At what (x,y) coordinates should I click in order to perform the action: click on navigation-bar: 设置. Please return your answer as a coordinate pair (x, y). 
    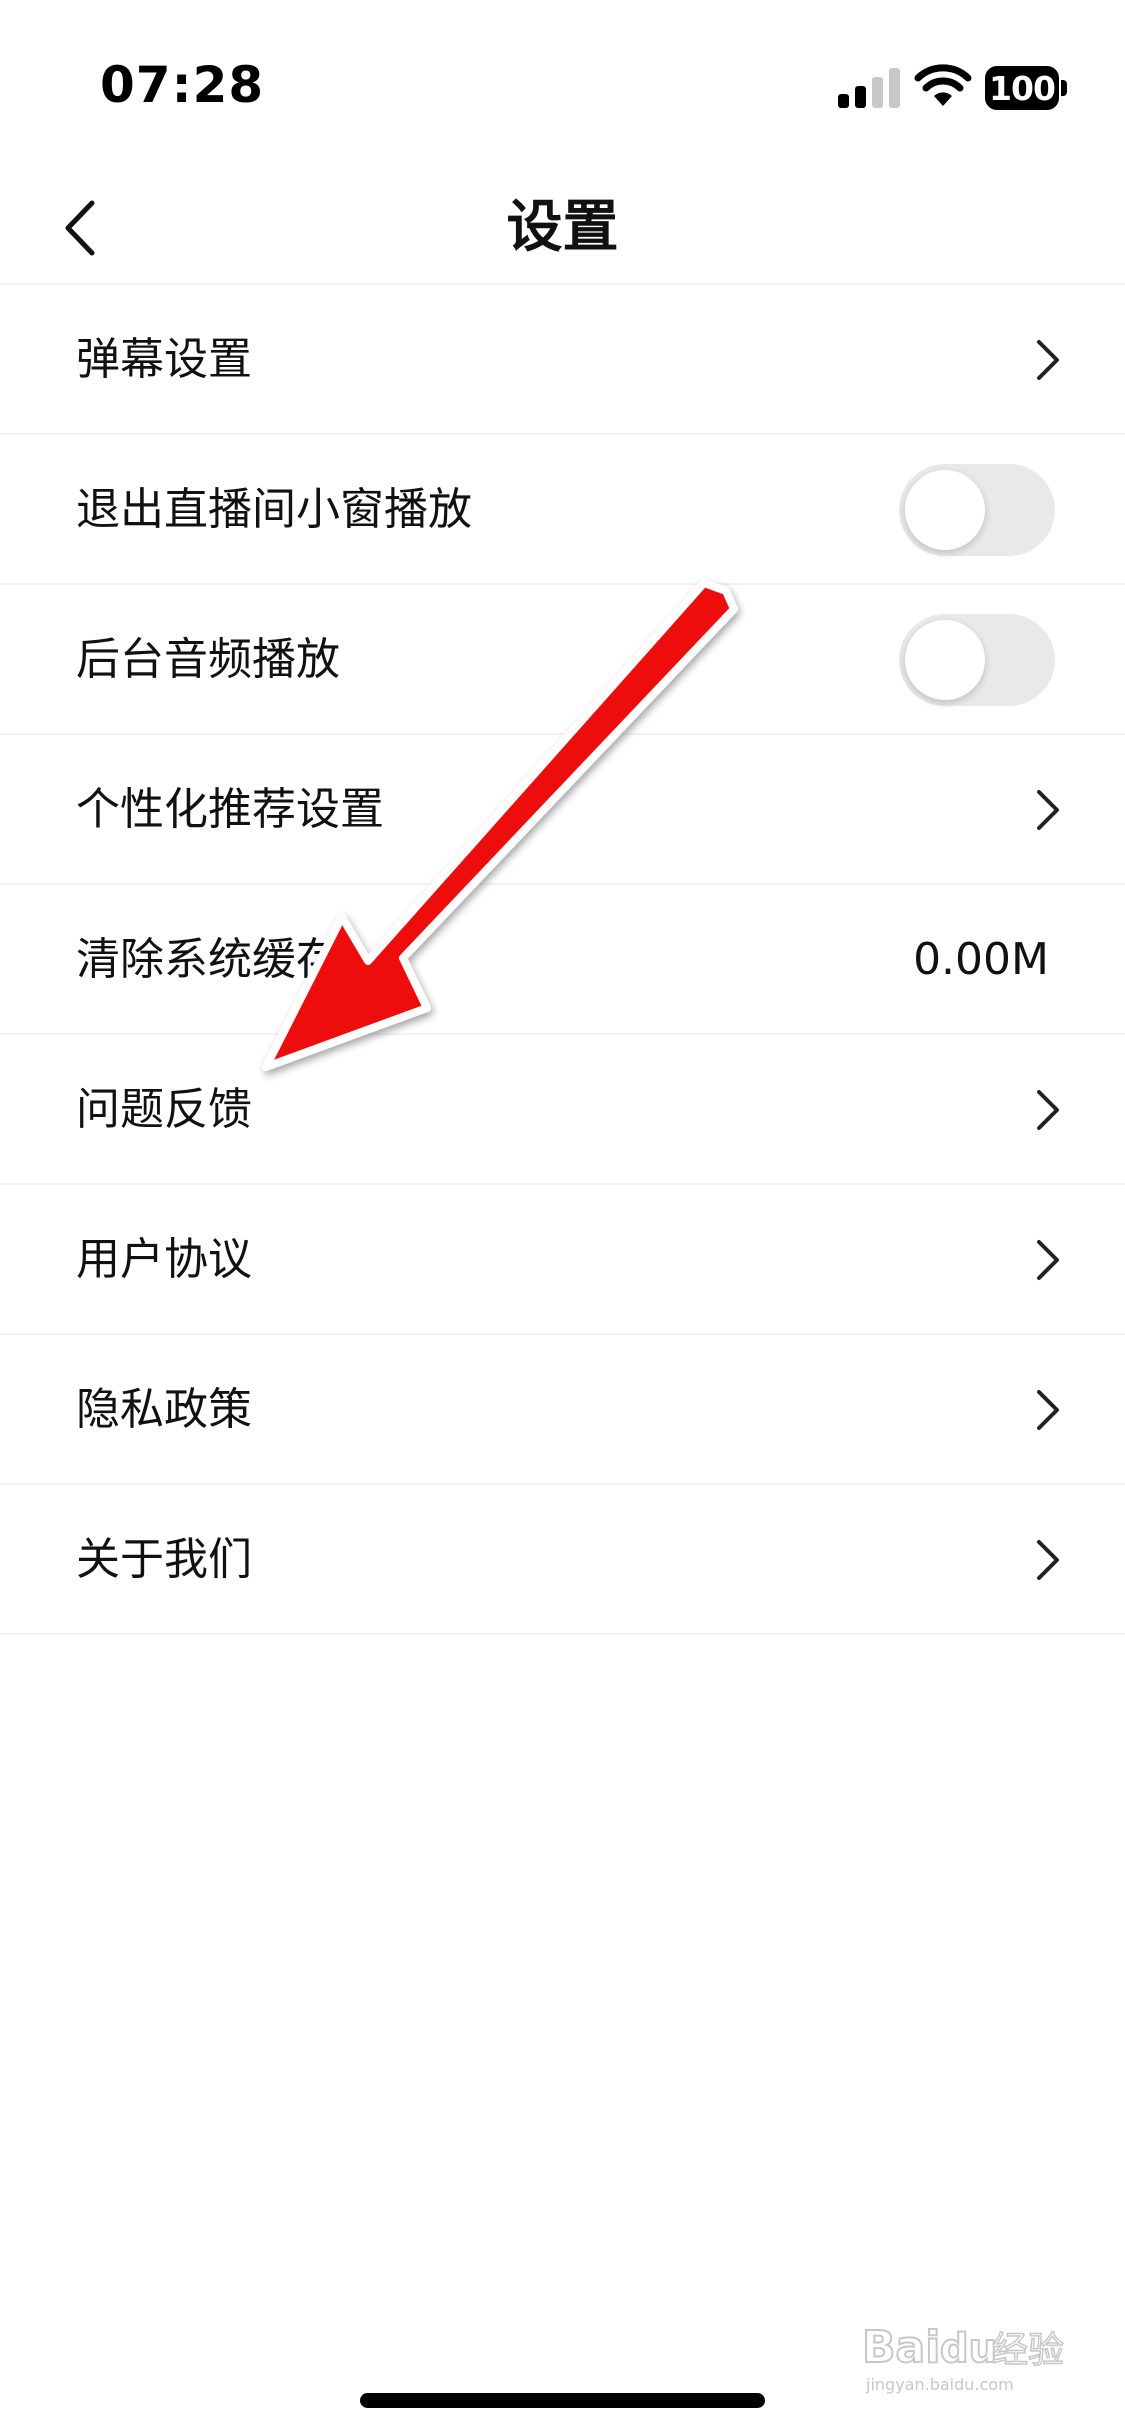
    Looking at the image, I should click on (562, 227).